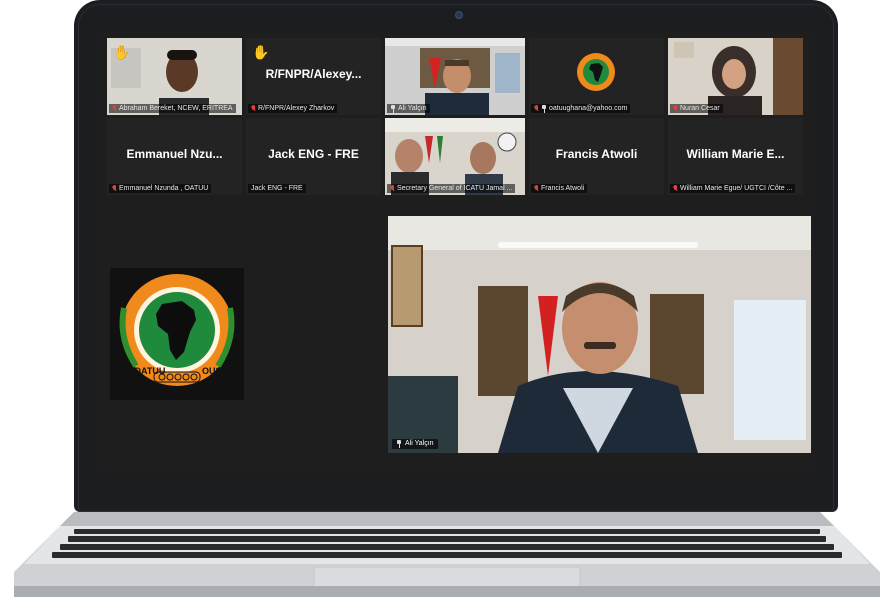 The width and height of the screenshot is (894, 597). I want to click on participant-label: oatuughana@yahoo.com, so click(581, 108).